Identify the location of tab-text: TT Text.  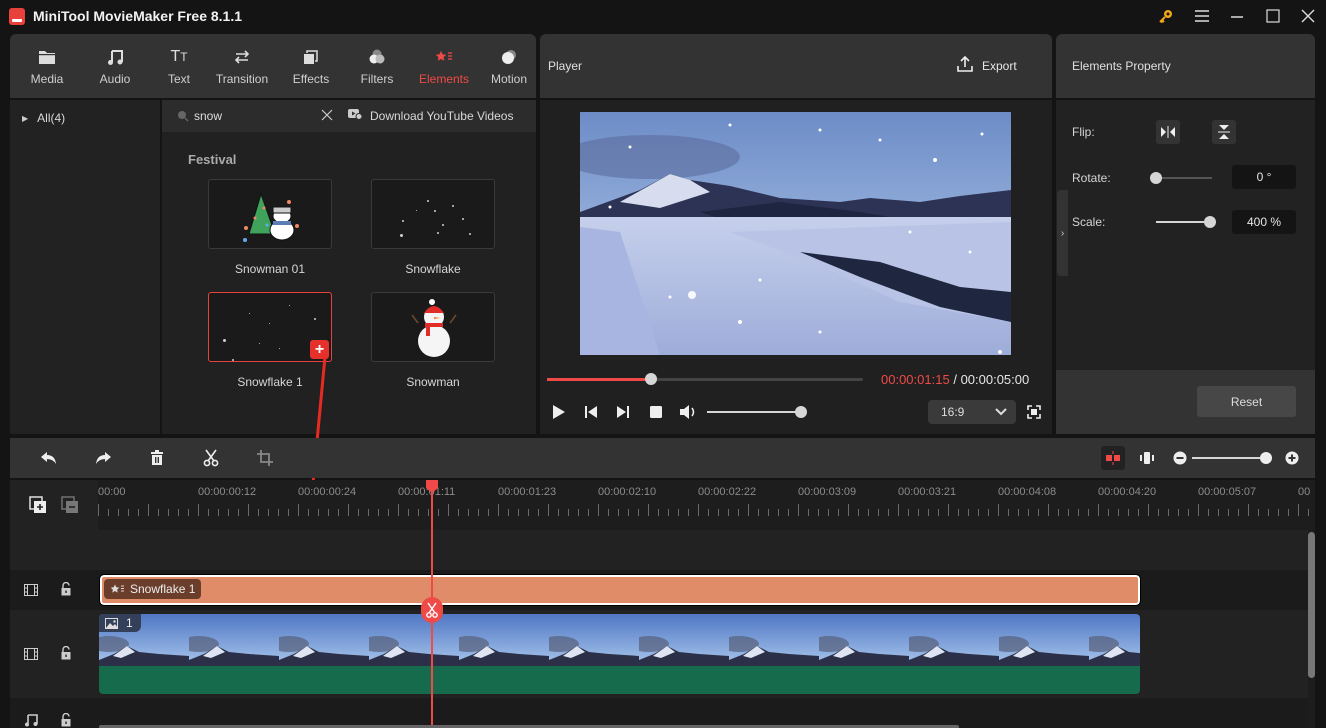
(179, 66).